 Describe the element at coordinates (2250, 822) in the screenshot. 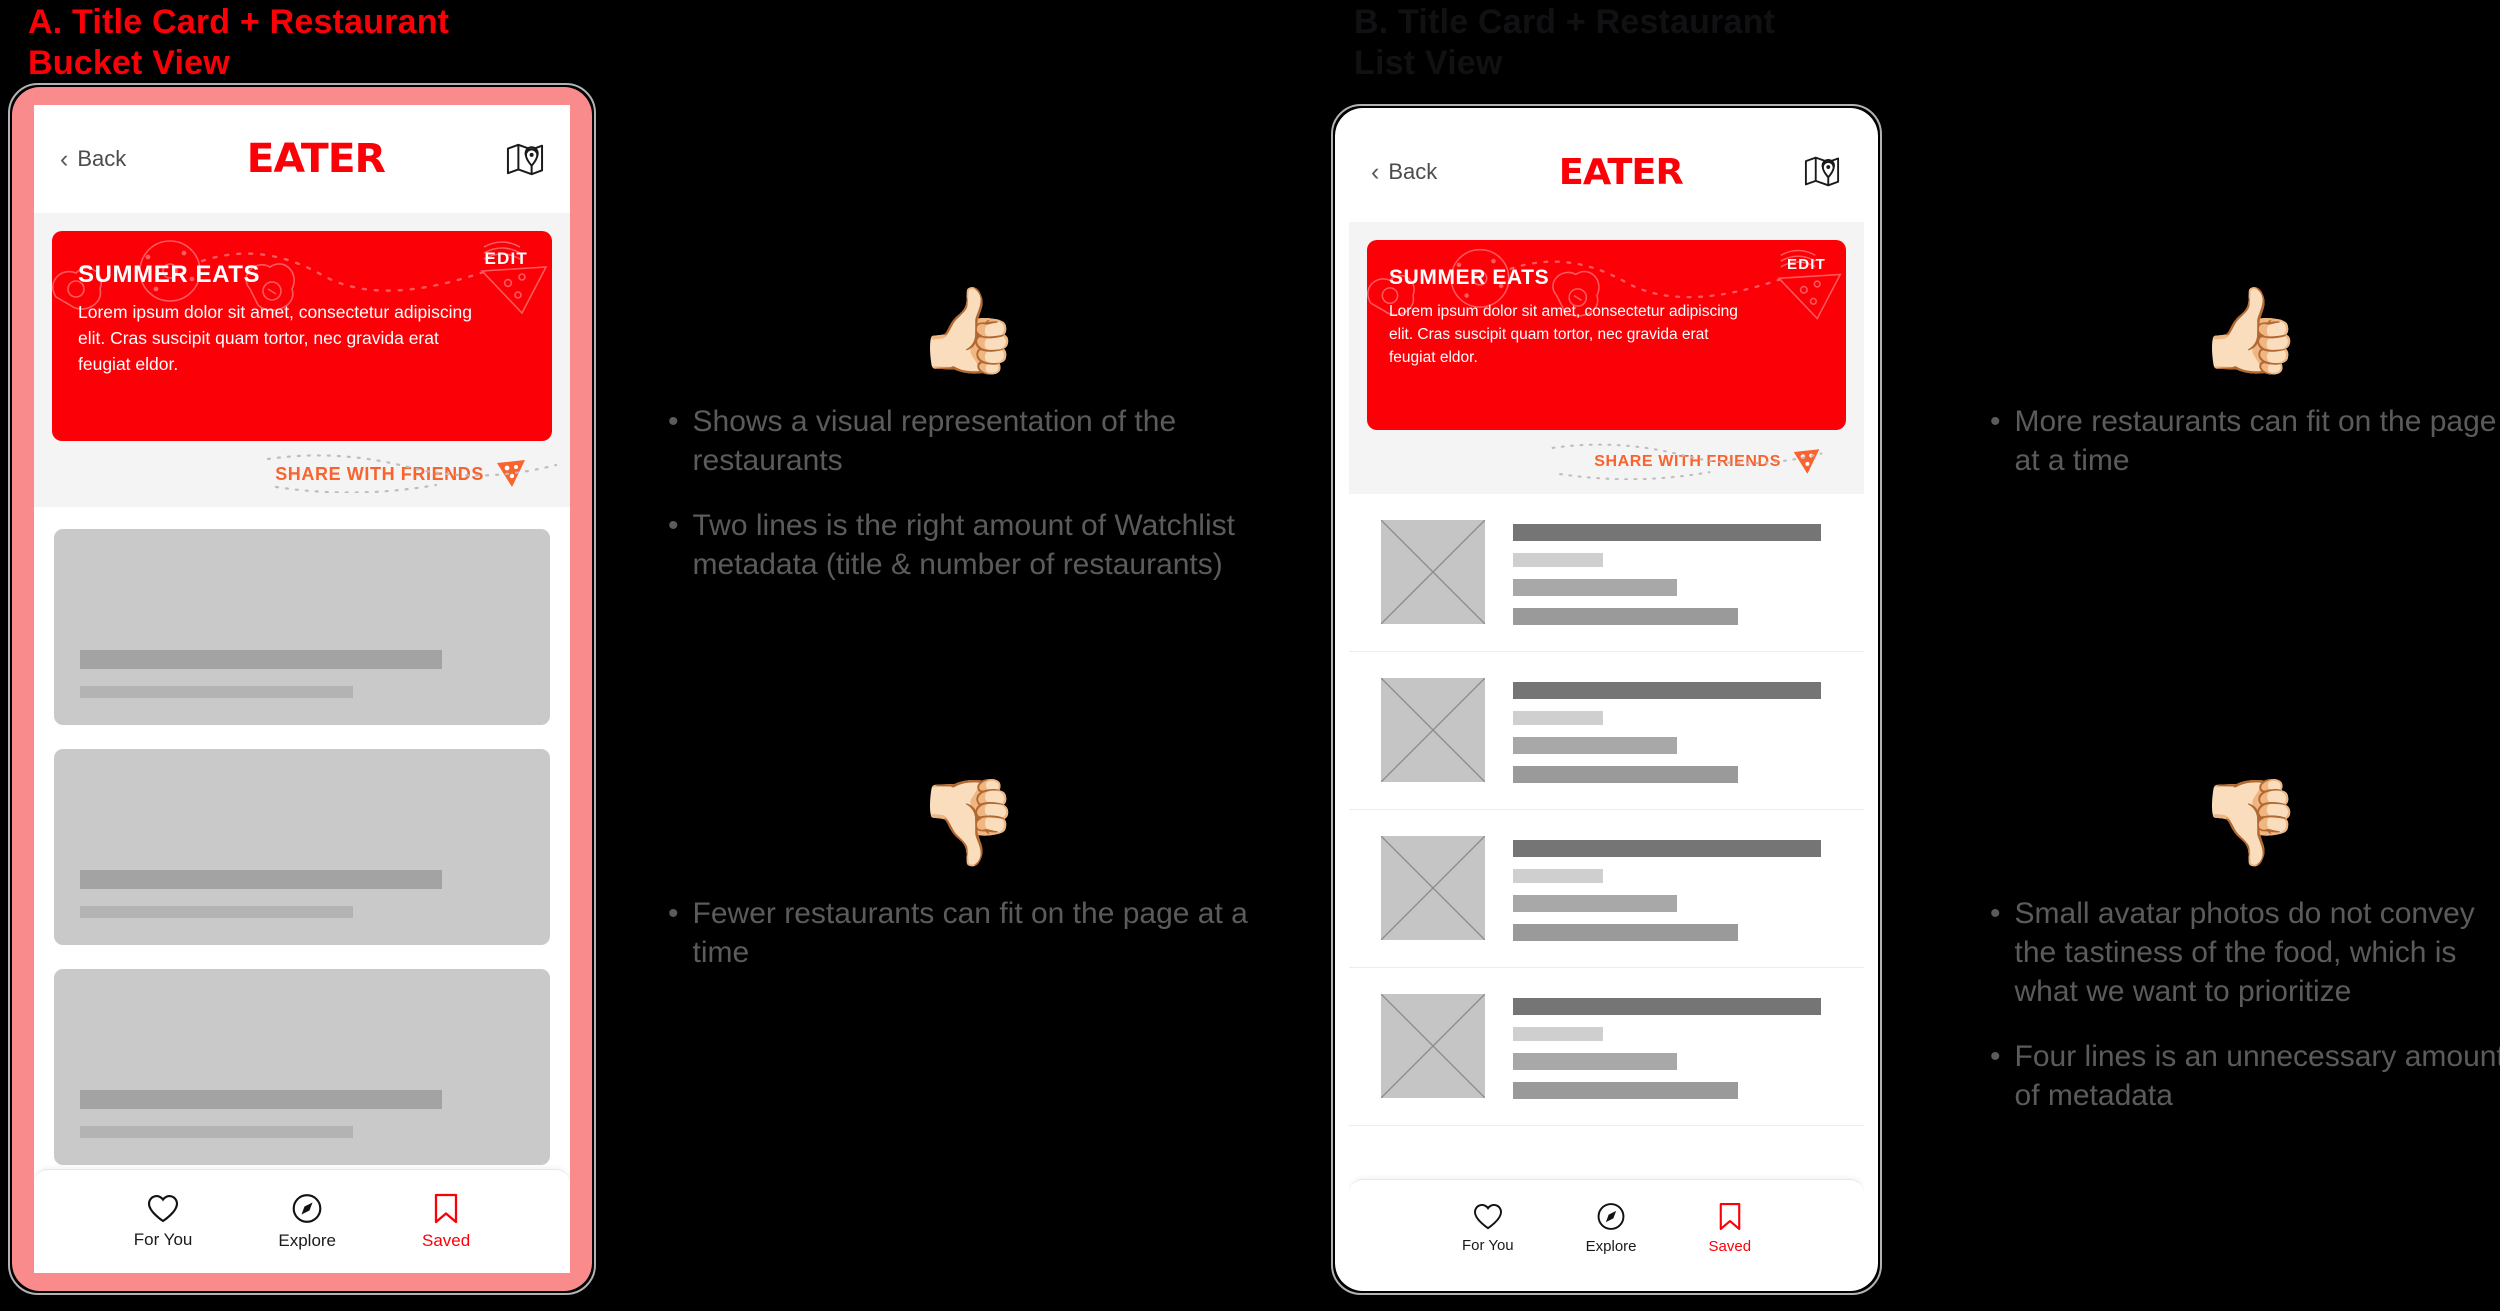

I see `thumbs-down-emoji-b: 👎🏻` at that location.